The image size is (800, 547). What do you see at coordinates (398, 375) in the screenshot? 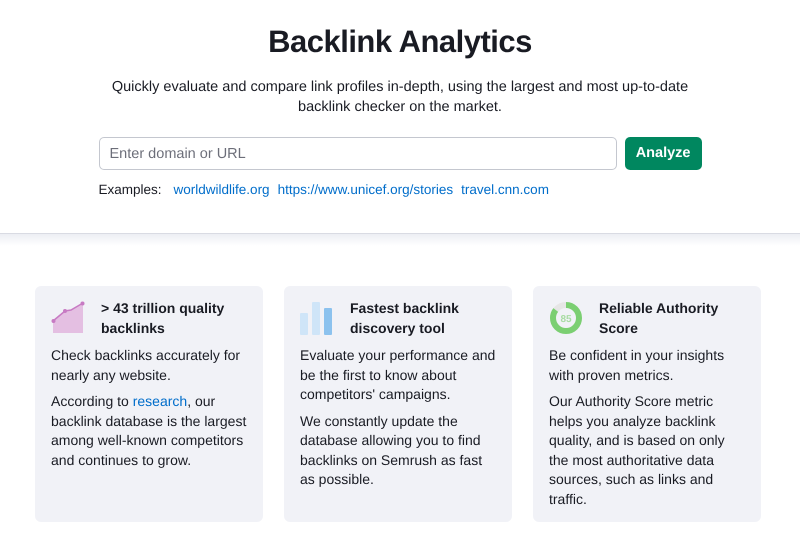
I see `feature-text: Evaluate your performance and be the first to know about competitors' campaigns.` at bounding box center [398, 375].